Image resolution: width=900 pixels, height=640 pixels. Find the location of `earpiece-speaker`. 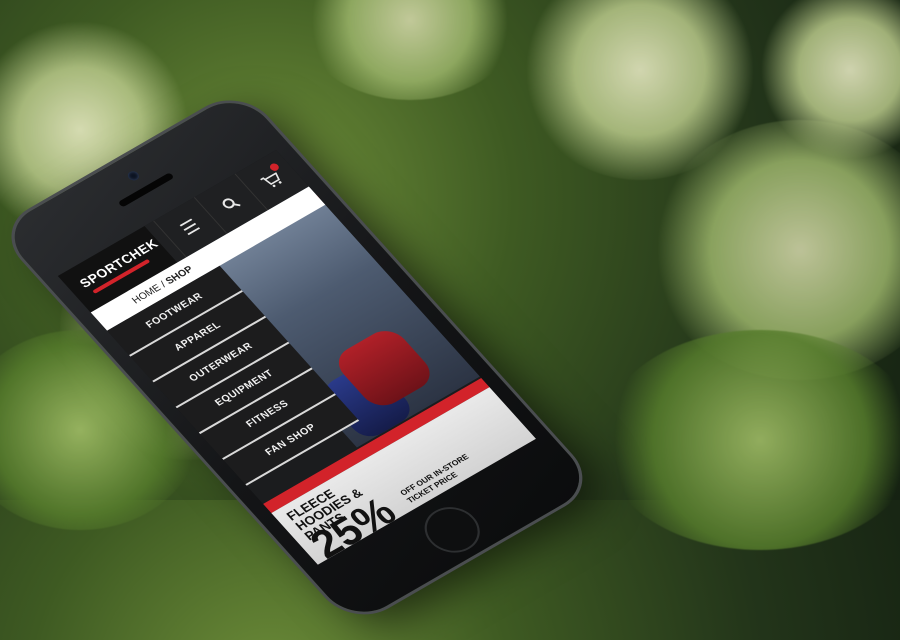

earpiece-speaker is located at coordinates (146, 190).